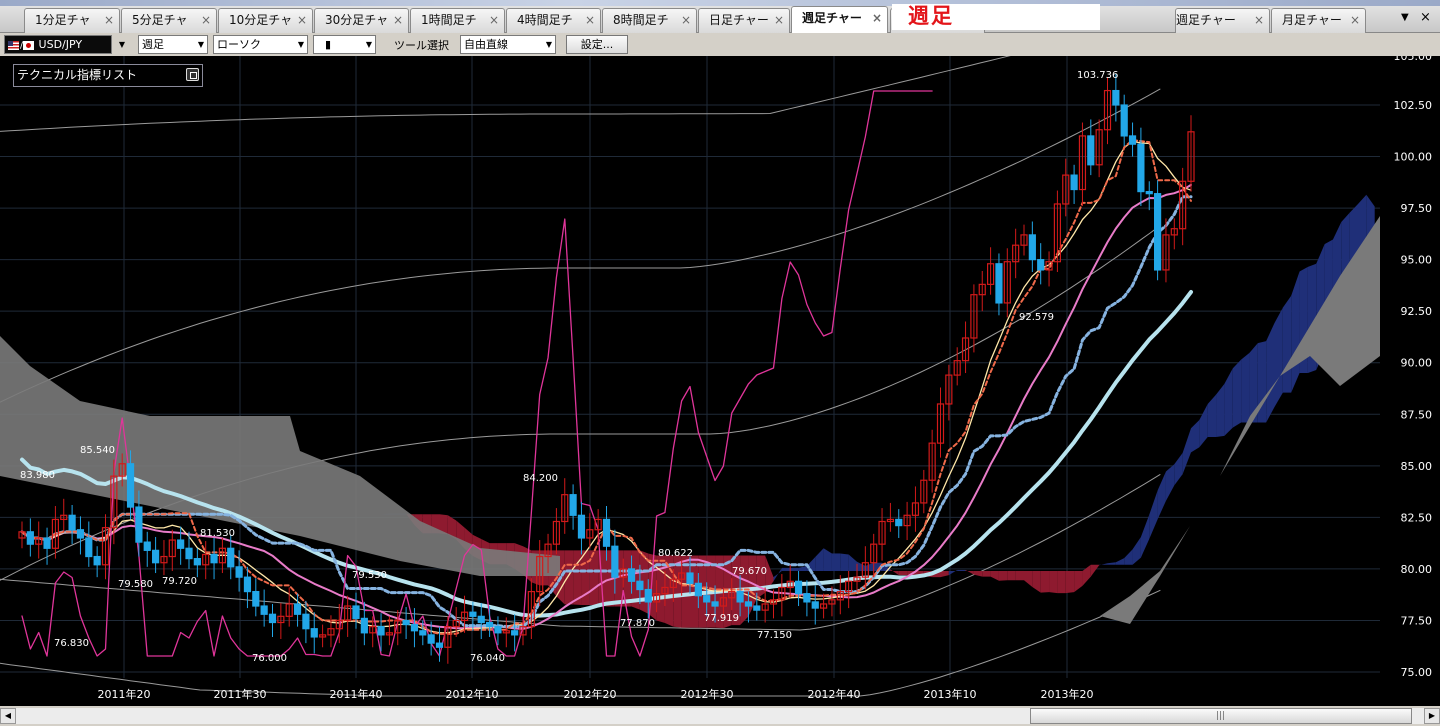  What do you see at coordinates (239, 44) in the screenshot?
I see `chart-style-value: ローソク` at bounding box center [239, 44].